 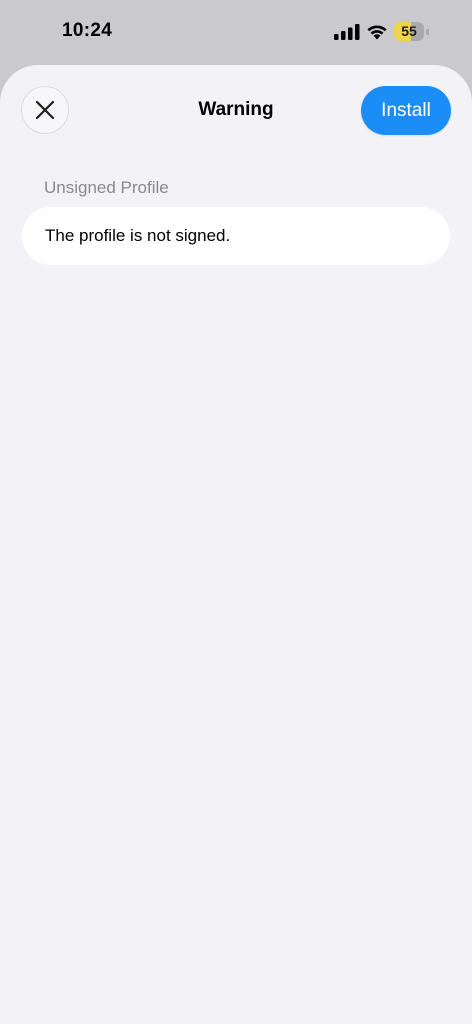 I want to click on close-button, so click(x=45, y=110).